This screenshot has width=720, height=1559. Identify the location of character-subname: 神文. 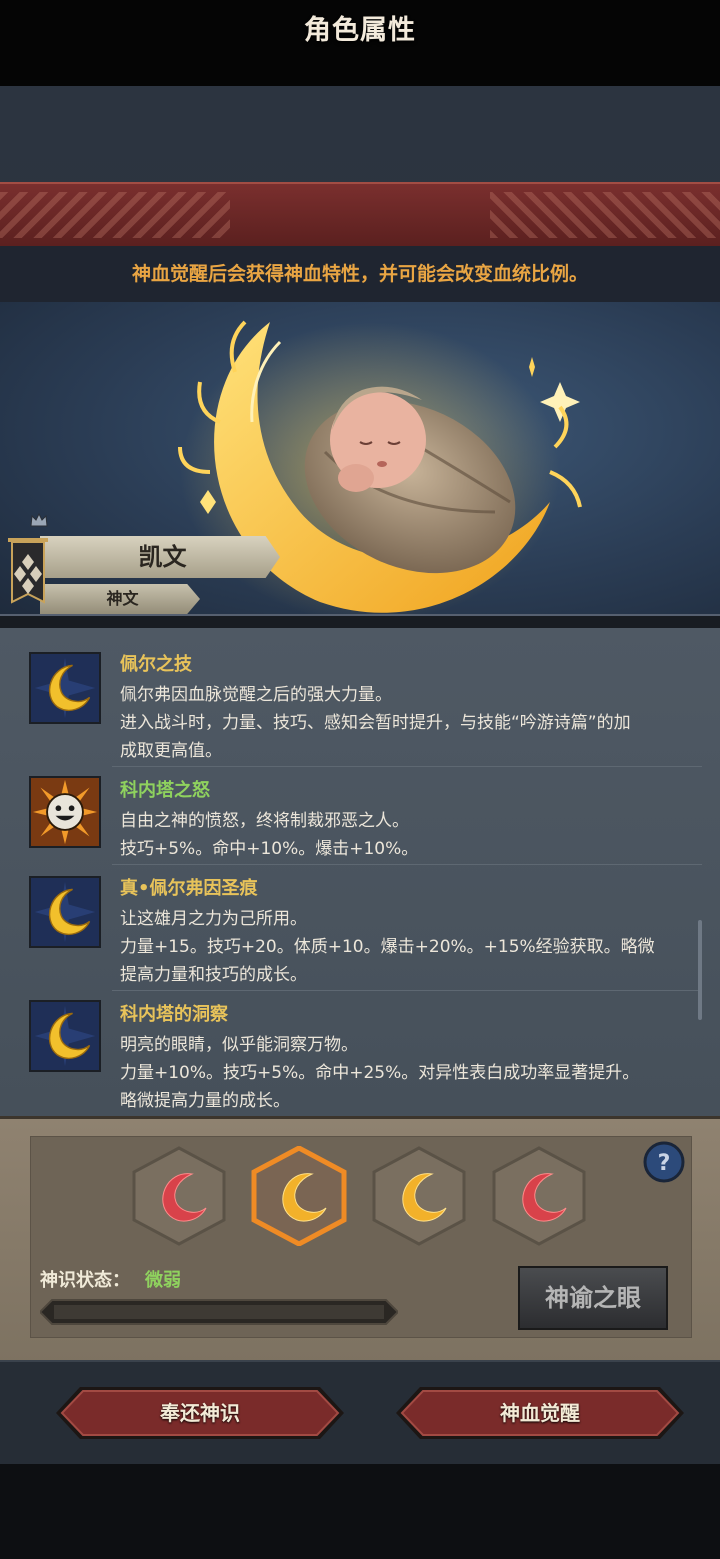
(122, 598).